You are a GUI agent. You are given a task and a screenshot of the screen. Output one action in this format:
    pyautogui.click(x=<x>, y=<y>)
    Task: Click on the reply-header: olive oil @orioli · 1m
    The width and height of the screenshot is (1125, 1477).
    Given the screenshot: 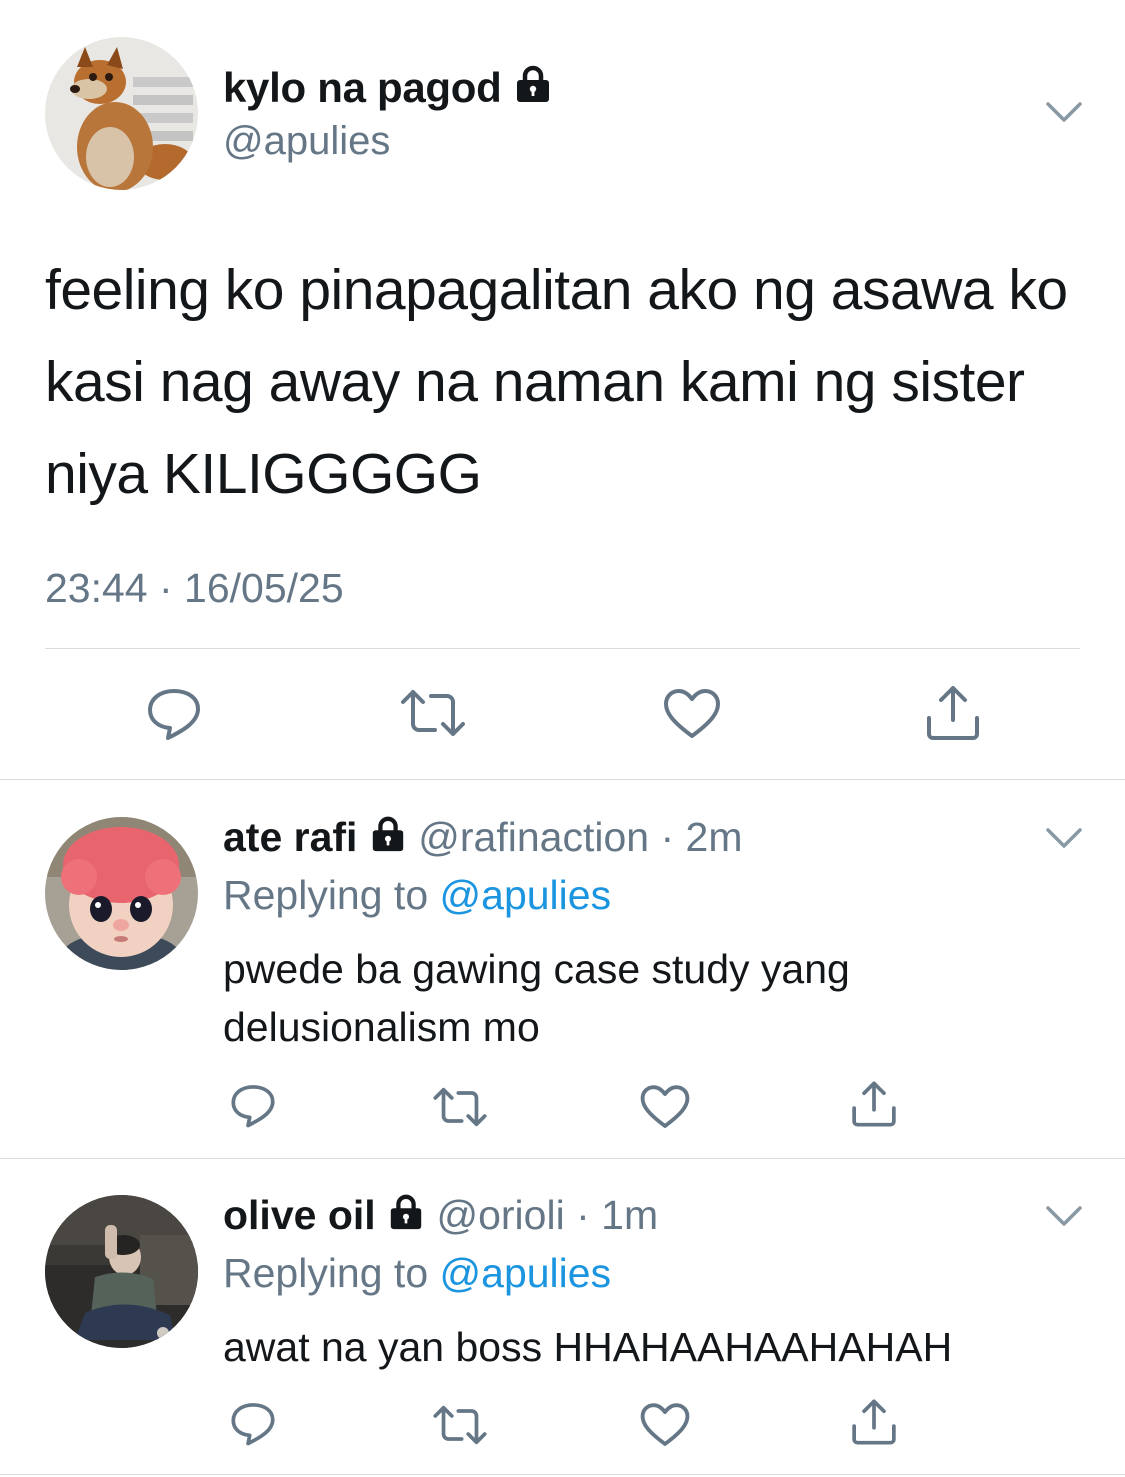 What is the action you would take?
    pyautogui.click(x=440, y=1215)
    